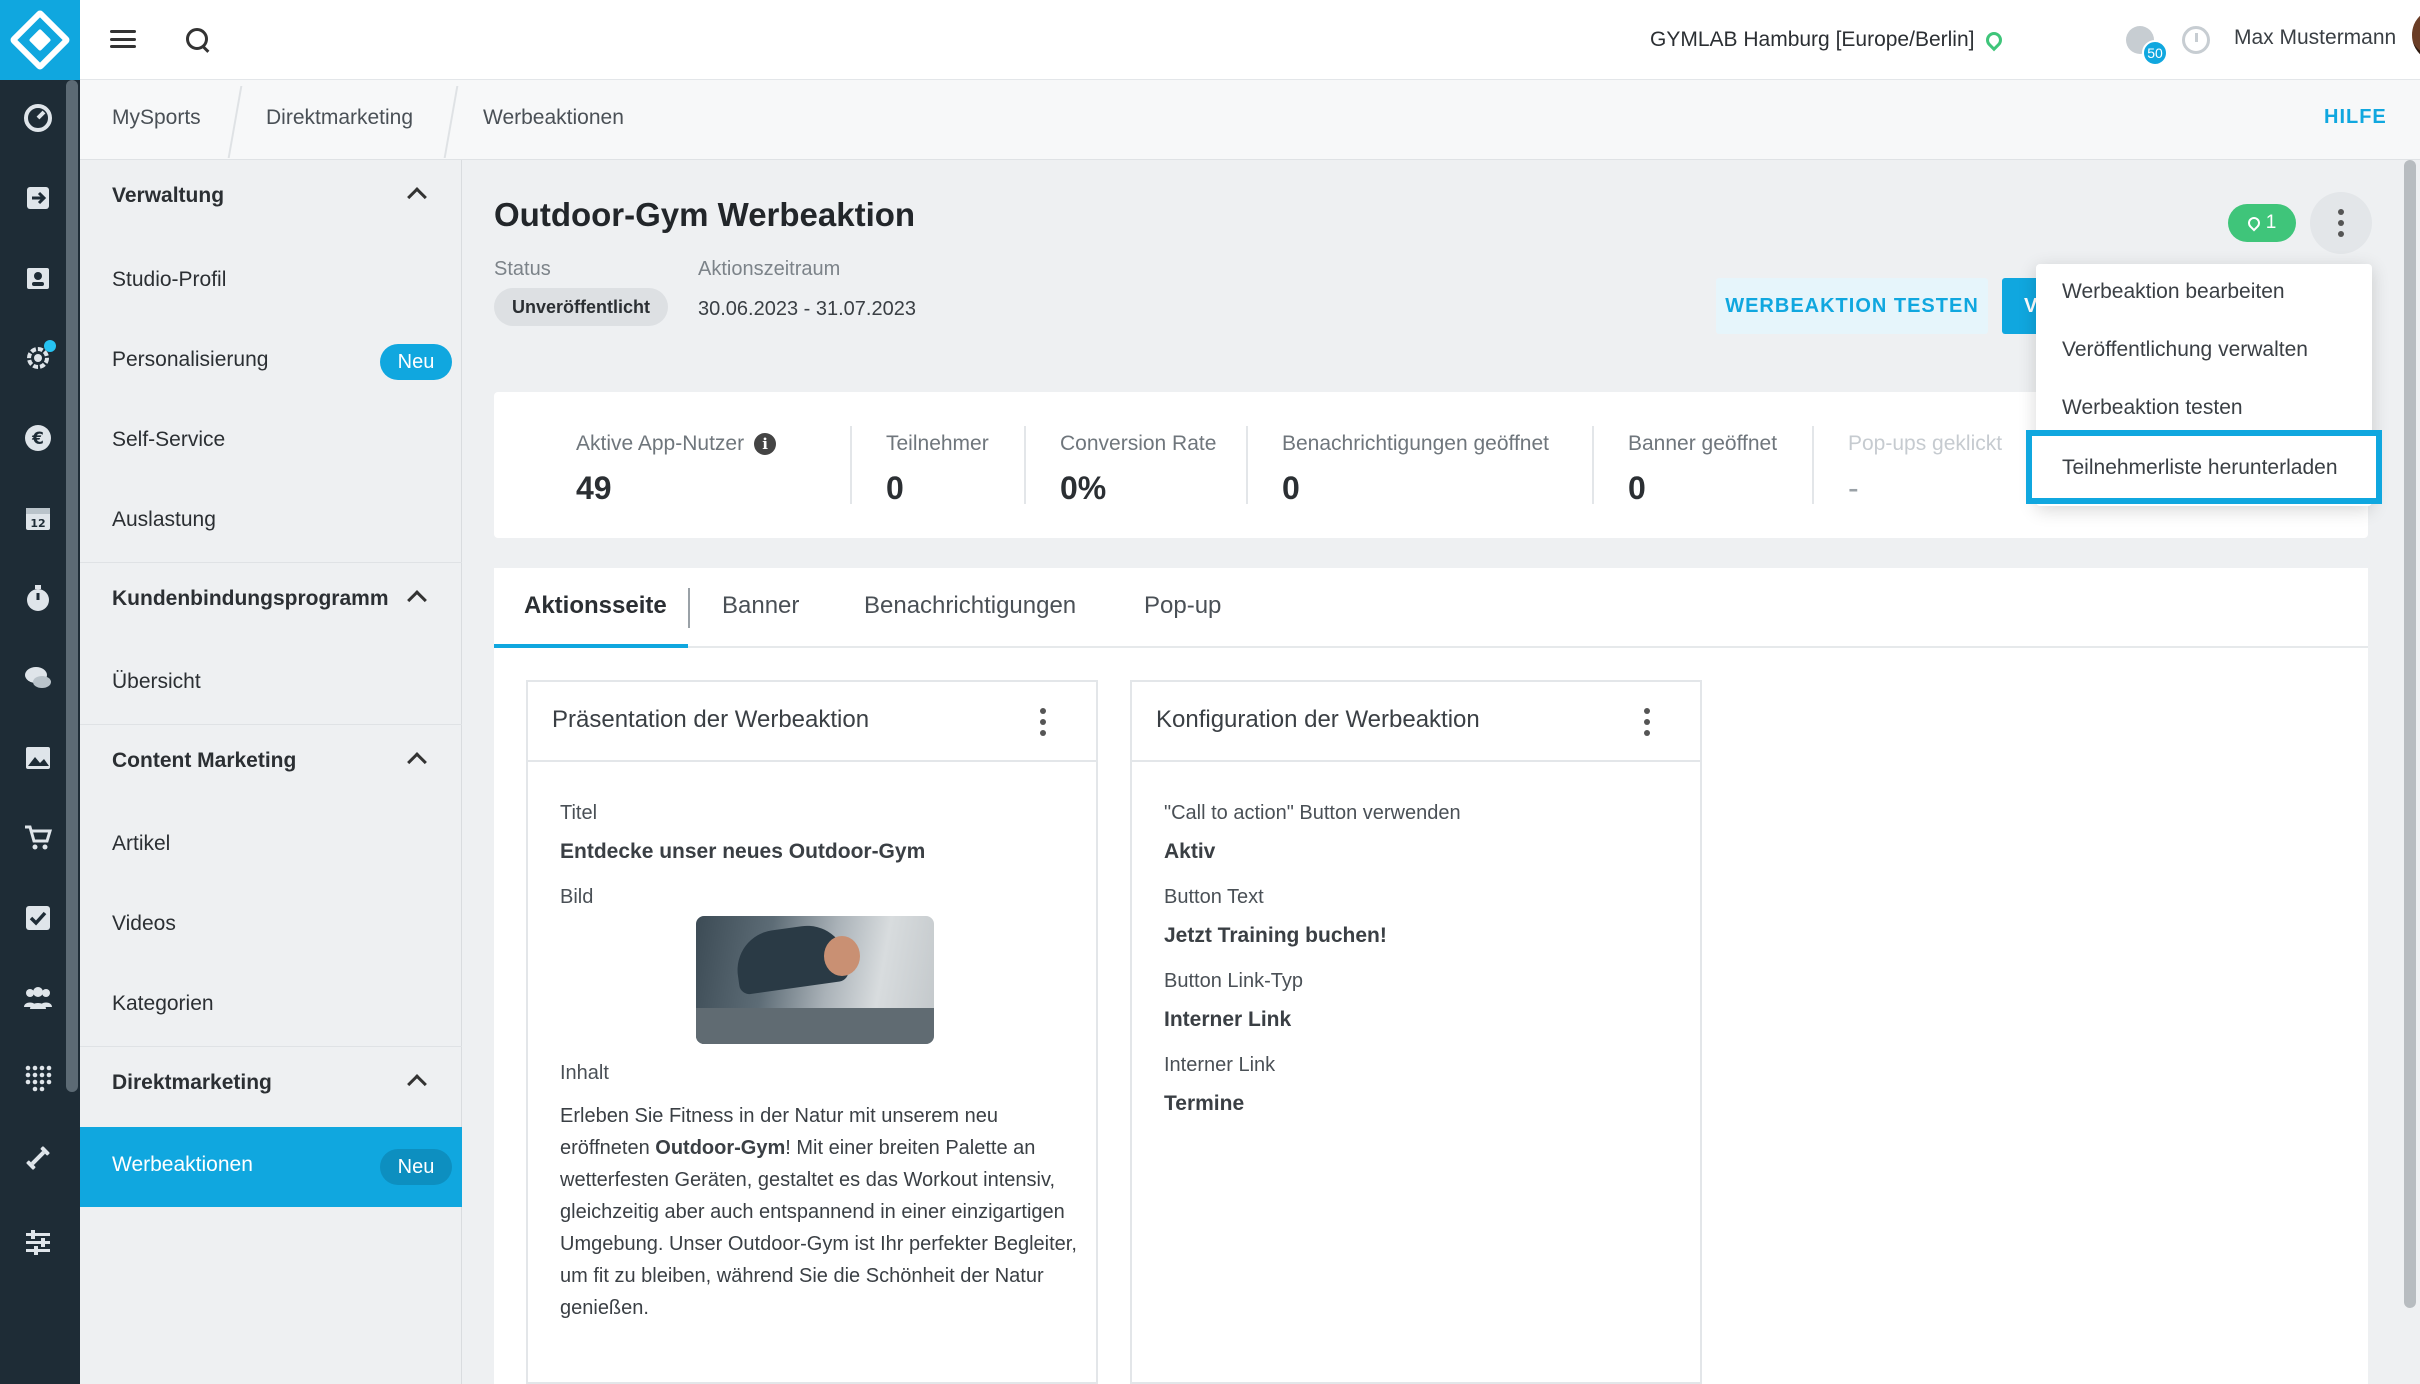 This screenshot has height=1384, width=2420. Describe the element at coordinates (271, 442) in the screenshot. I see `sidebar-item-self-service: Self-Service` at that location.